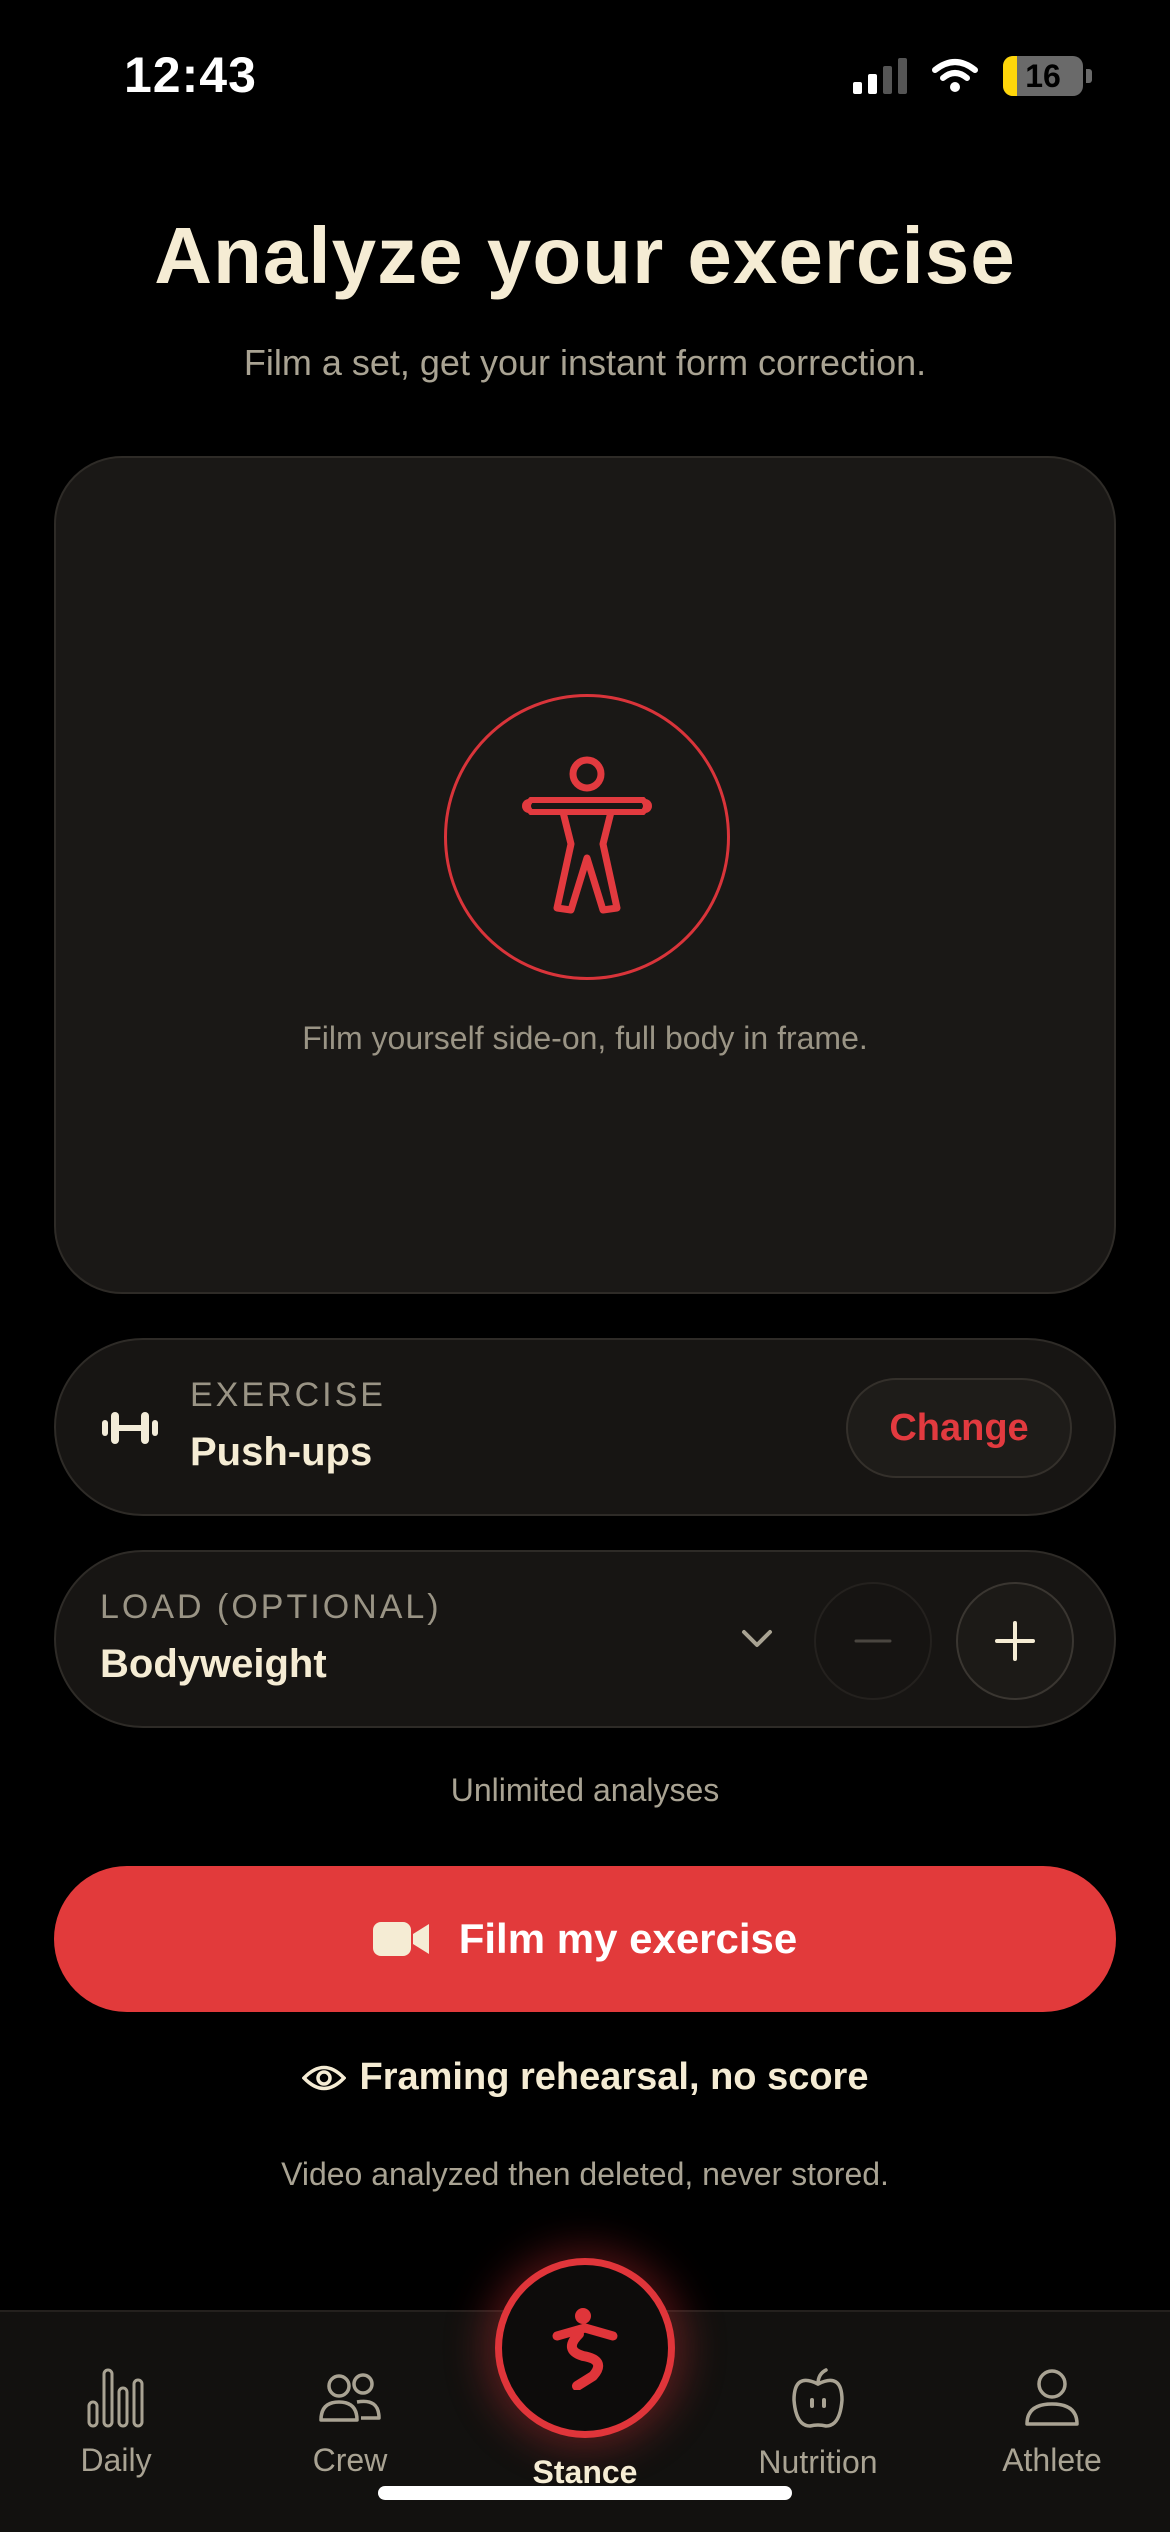 The height and width of the screenshot is (2532, 1170). Describe the element at coordinates (628, 1938) in the screenshot. I see `film-button-label: Film my exercise` at that location.